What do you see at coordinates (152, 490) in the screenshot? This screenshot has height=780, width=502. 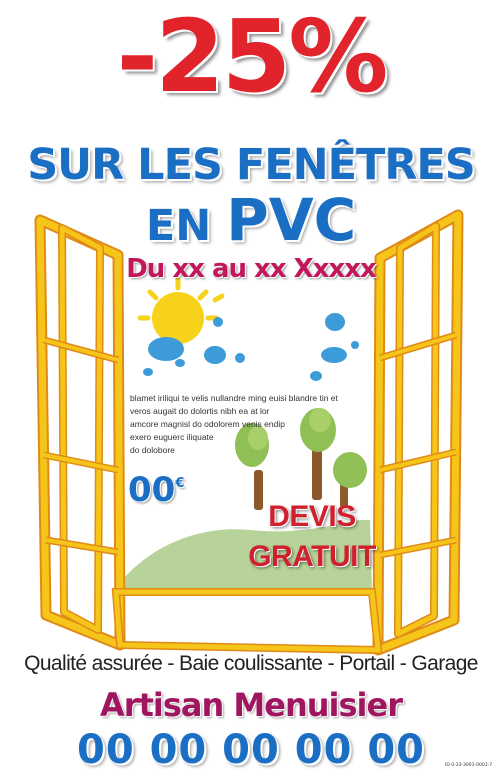 I see `price-value: 00` at bounding box center [152, 490].